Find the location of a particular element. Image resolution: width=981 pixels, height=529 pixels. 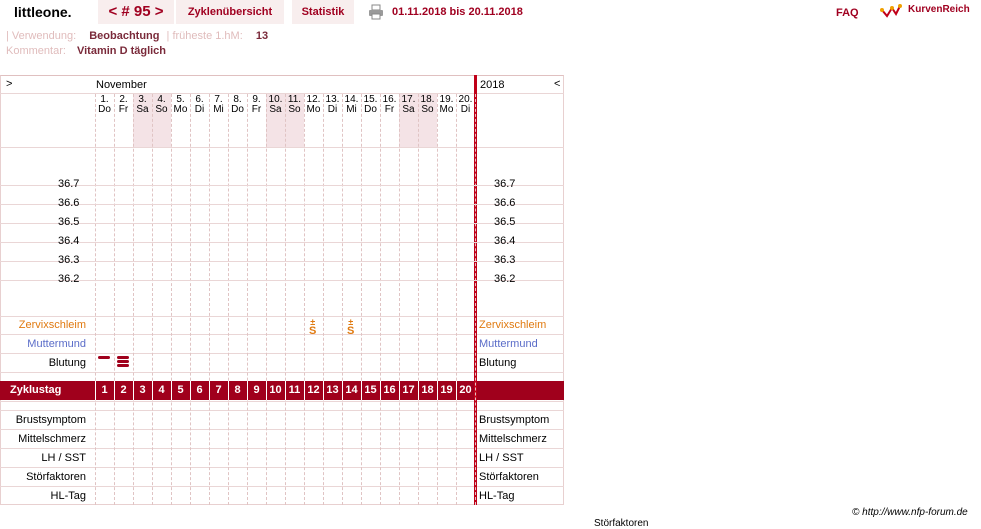

day-header: 11. So is located at coordinates (294, 105).